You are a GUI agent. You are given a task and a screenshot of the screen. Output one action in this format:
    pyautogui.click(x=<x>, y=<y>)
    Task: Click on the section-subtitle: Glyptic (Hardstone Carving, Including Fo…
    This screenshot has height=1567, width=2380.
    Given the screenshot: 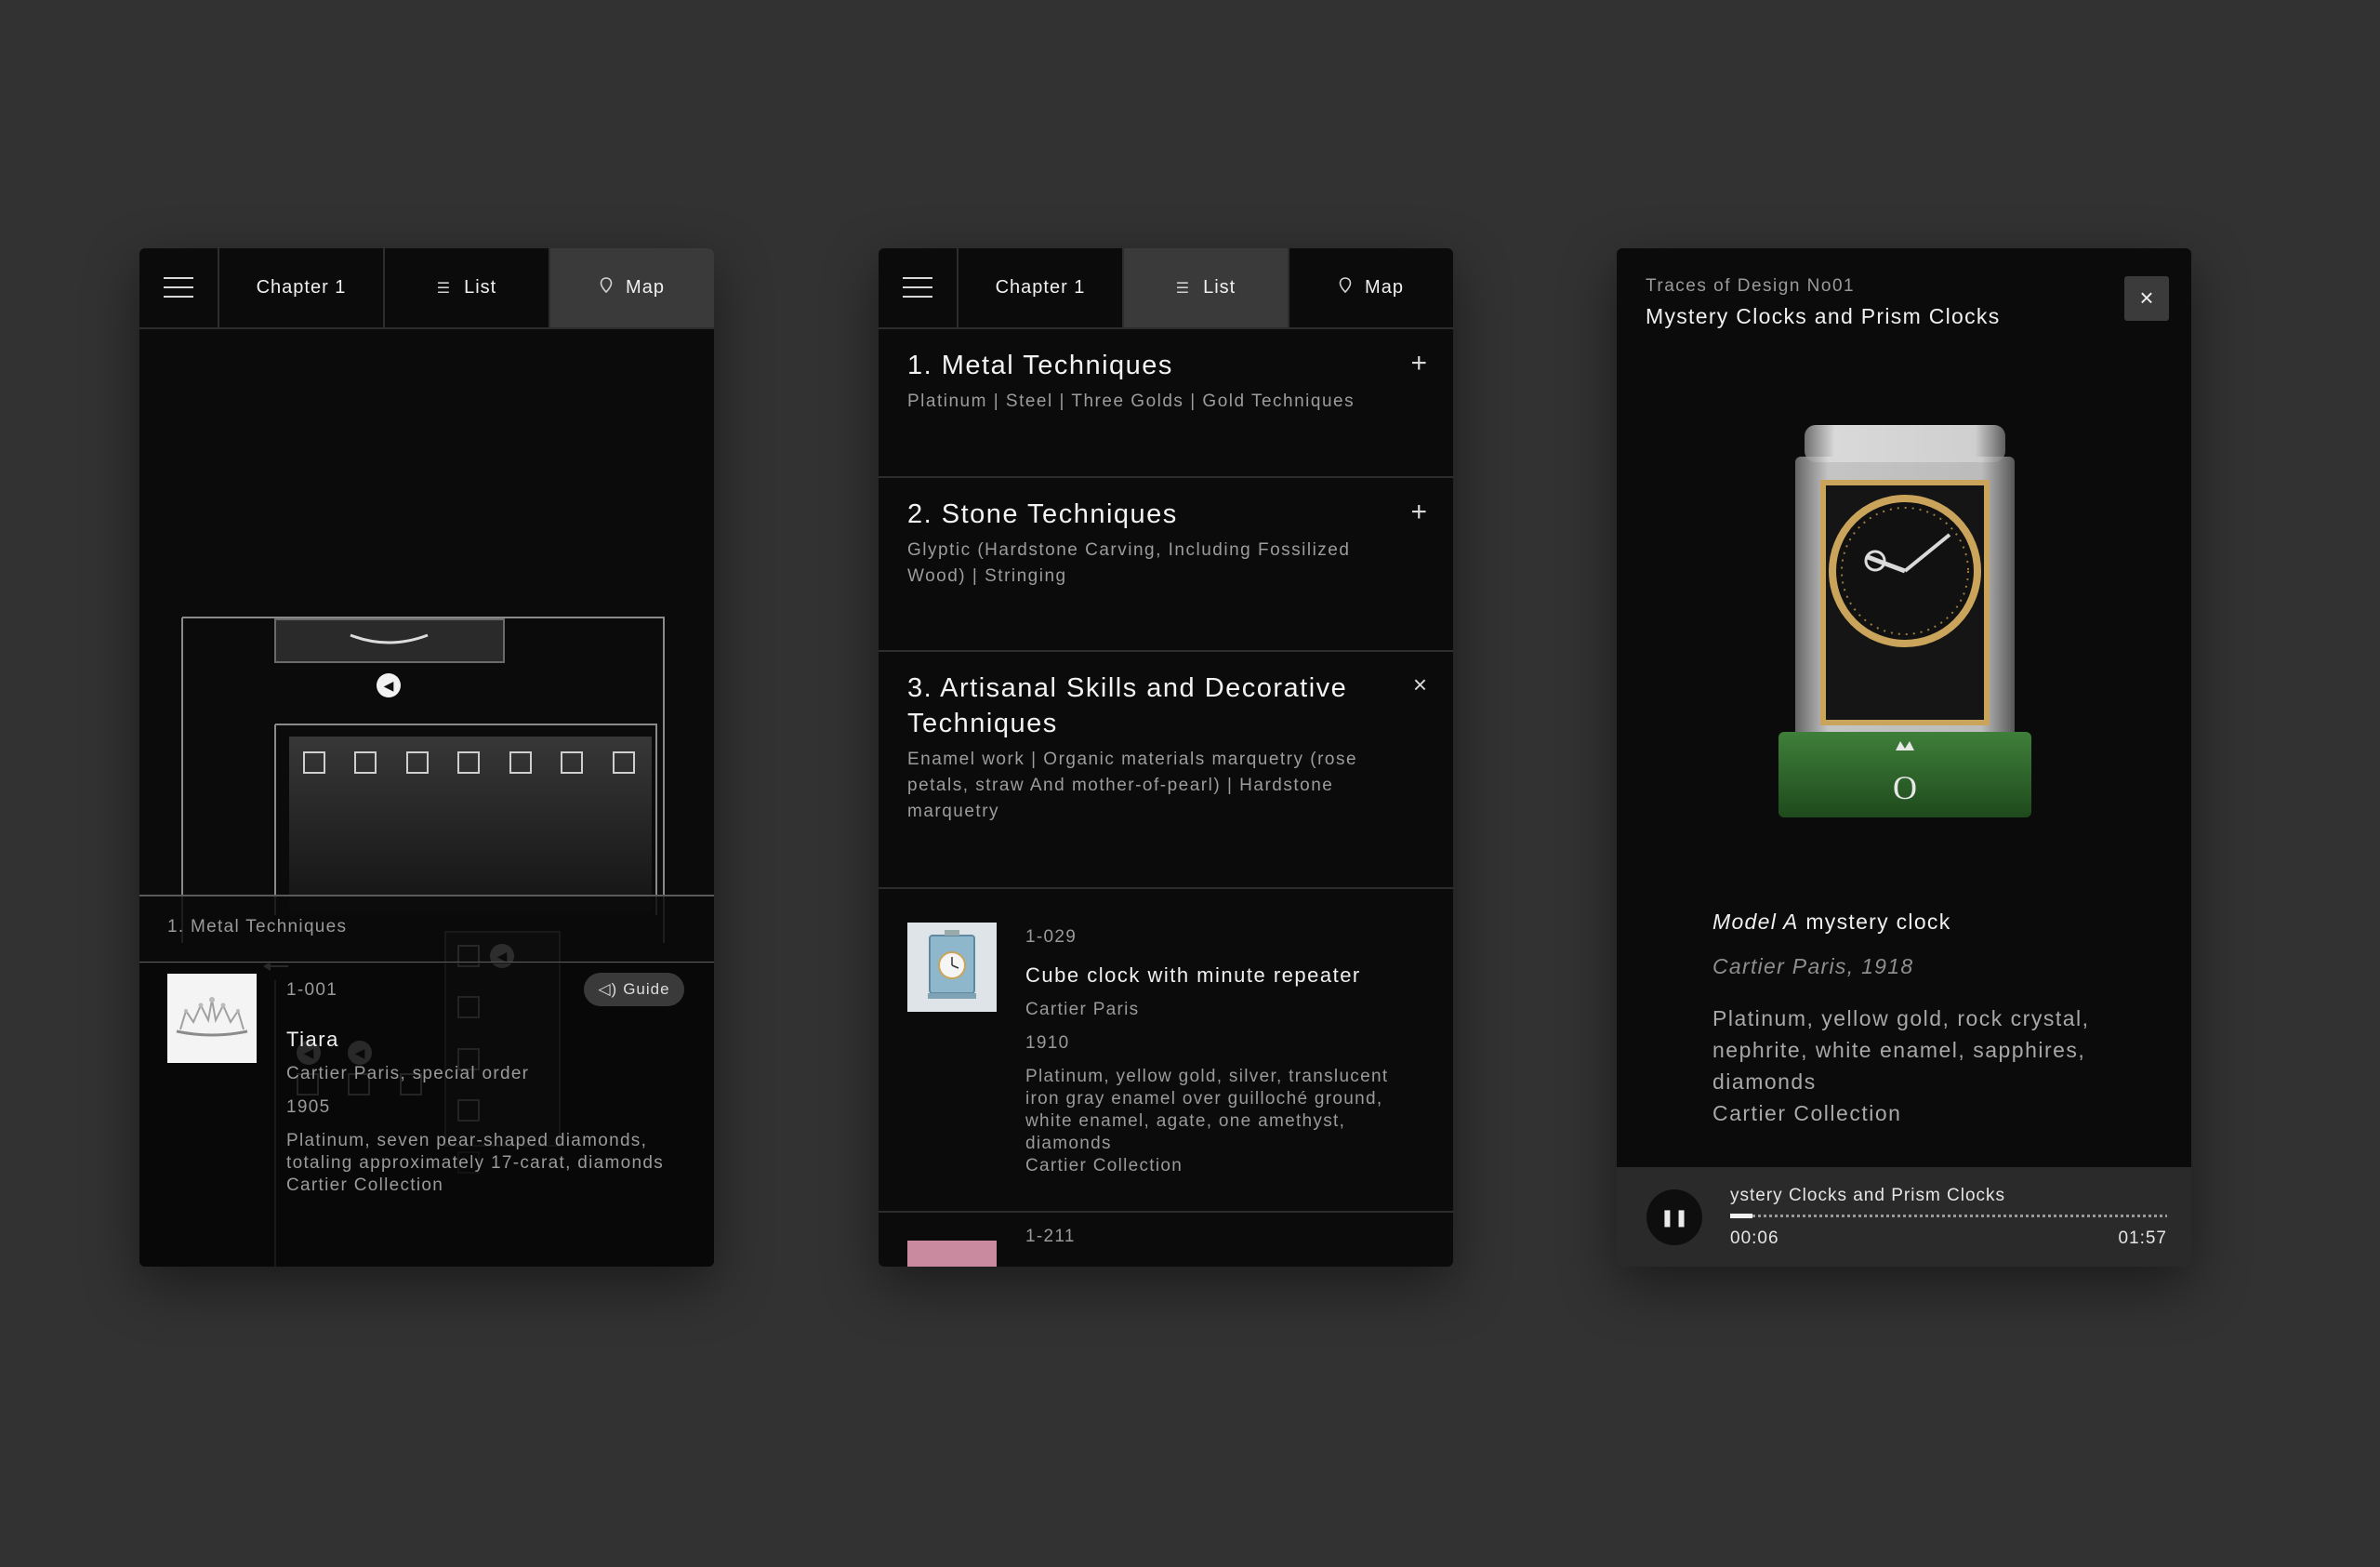 What is the action you would take?
    pyautogui.click(x=1129, y=550)
    